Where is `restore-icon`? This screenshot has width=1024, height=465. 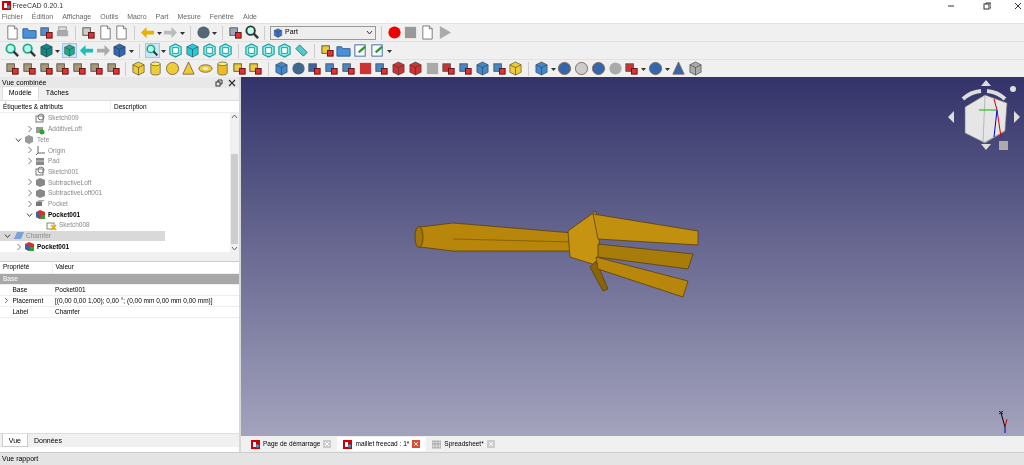
restore-icon is located at coordinates (986, 5).